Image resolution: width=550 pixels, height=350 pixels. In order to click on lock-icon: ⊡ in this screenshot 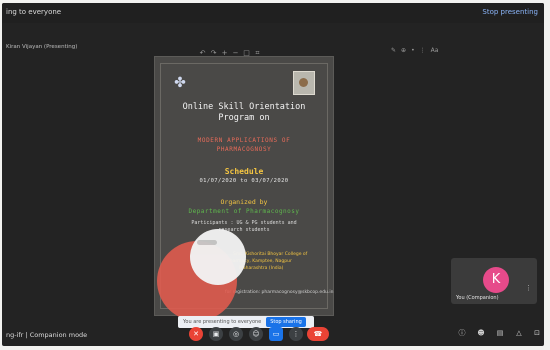, I will do `click(537, 333)`.